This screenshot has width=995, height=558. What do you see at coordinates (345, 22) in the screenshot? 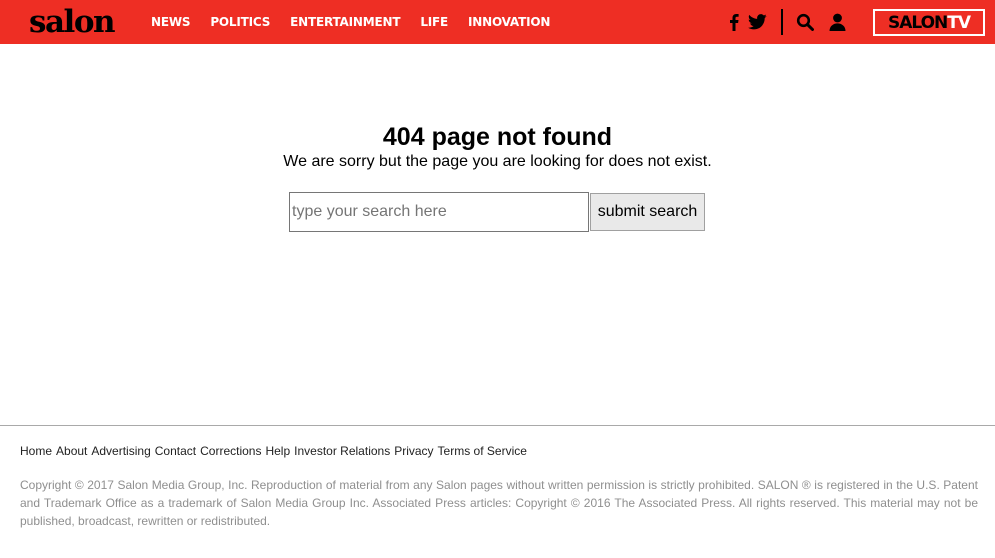
I see `nav-entertainment: ENTERTAINMENT` at bounding box center [345, 22].